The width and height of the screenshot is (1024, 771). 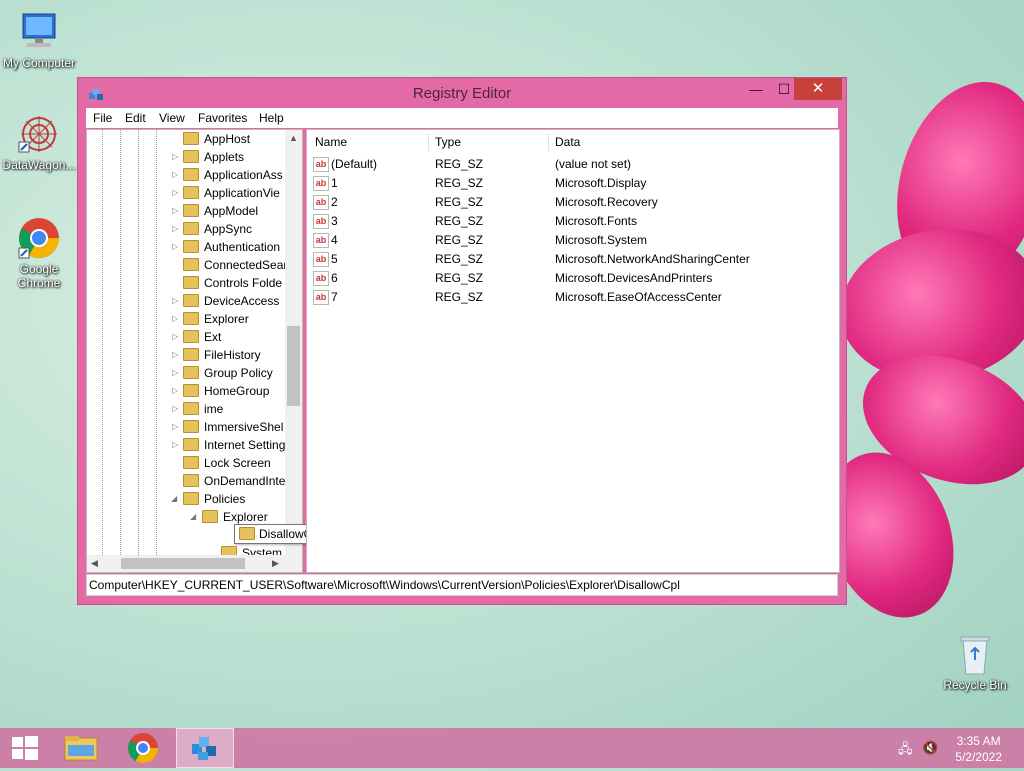 What do you see at coordinates (231, 193) in the screenshot?
I see `tree-item: ApplicationVie` at bounding box center [231, 193].